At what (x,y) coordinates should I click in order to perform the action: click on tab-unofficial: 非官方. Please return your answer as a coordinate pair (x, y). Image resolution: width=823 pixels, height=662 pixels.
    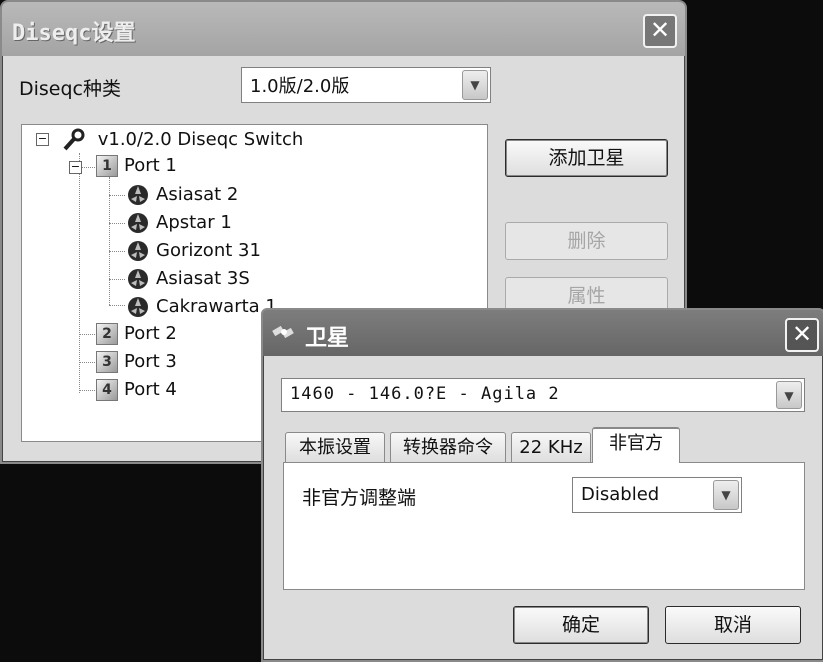
    Looking at the image, I should click on (636, 445).